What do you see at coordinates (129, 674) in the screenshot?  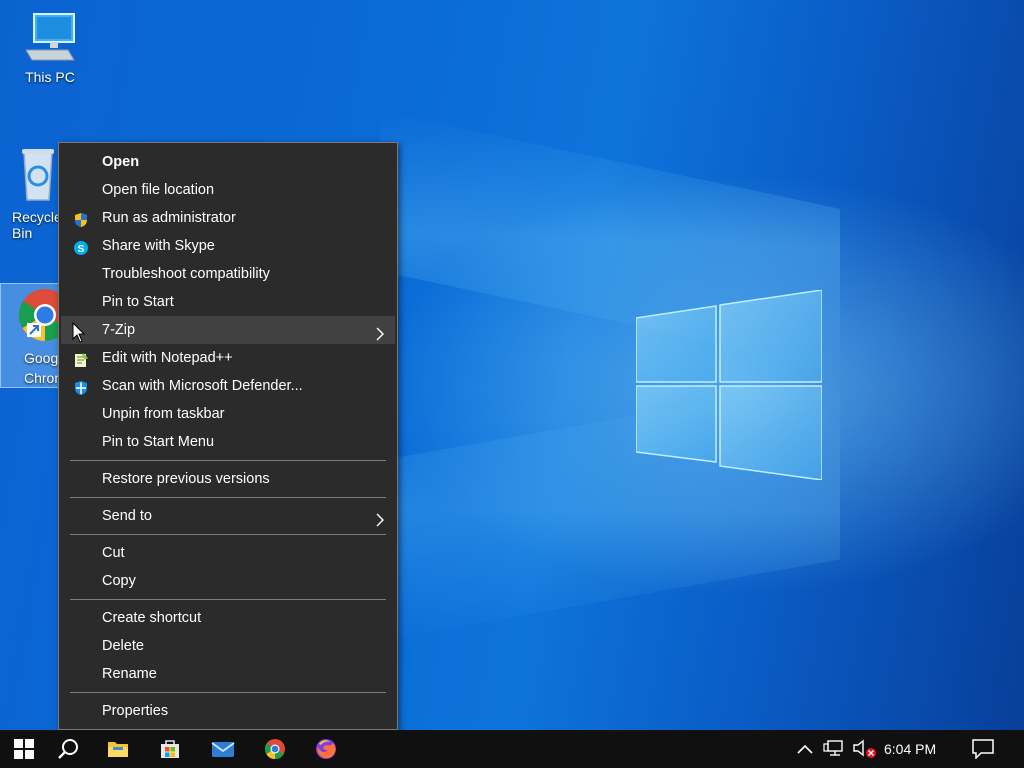 I see `menu-item-label: Rename` at bounding box center [129, 674].